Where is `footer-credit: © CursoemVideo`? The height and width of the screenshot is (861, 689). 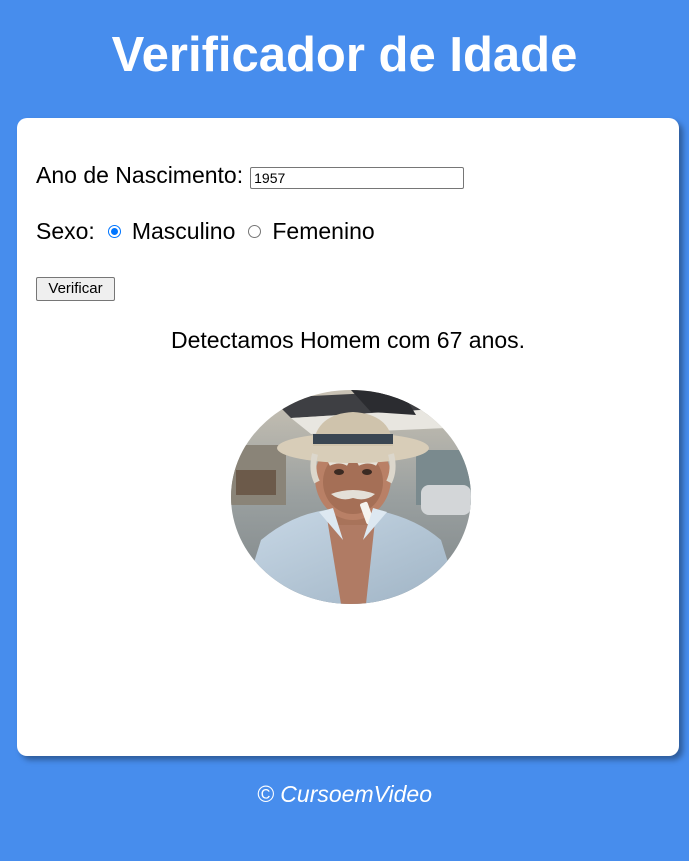 footer-credit: © CursoemVideo is located at coordinates (344, 794).